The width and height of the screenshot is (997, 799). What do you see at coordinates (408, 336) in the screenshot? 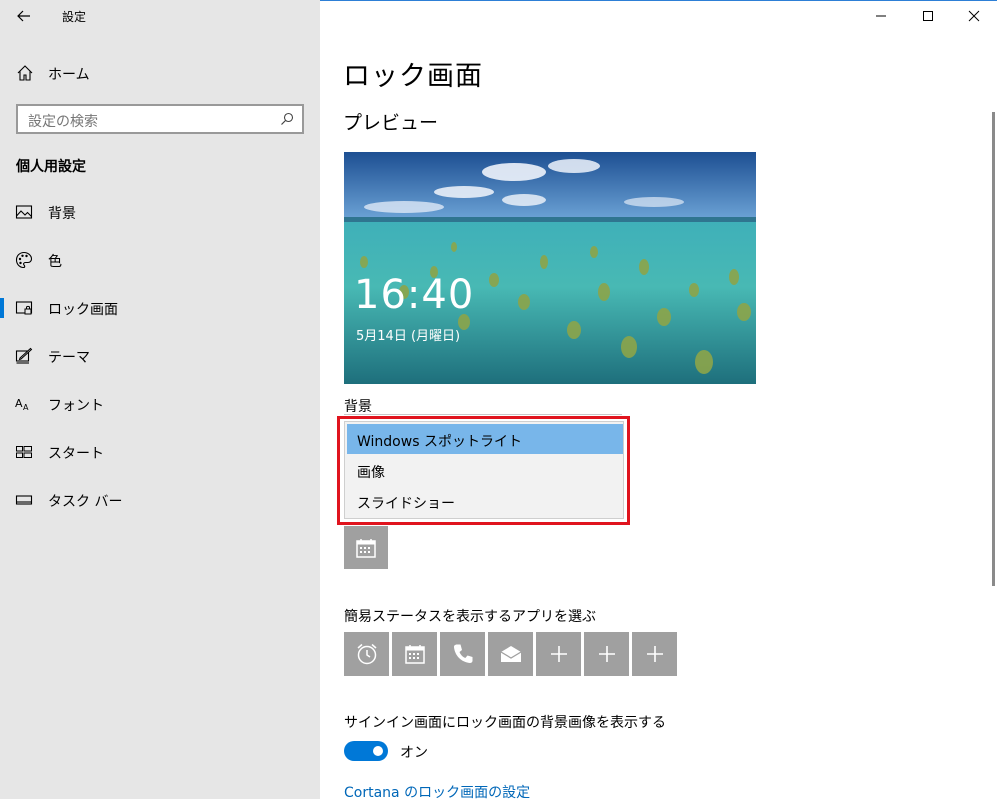
I see `preview-date: 5月14日 (月曜日)` at bounding box center [408, 336].